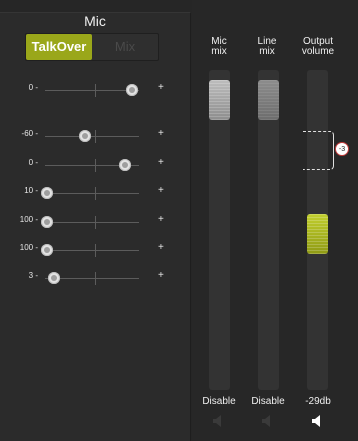  Describe the element at coordinates (268, 401) in the screenshot. I see `line-mix-status: Disable` at that location.